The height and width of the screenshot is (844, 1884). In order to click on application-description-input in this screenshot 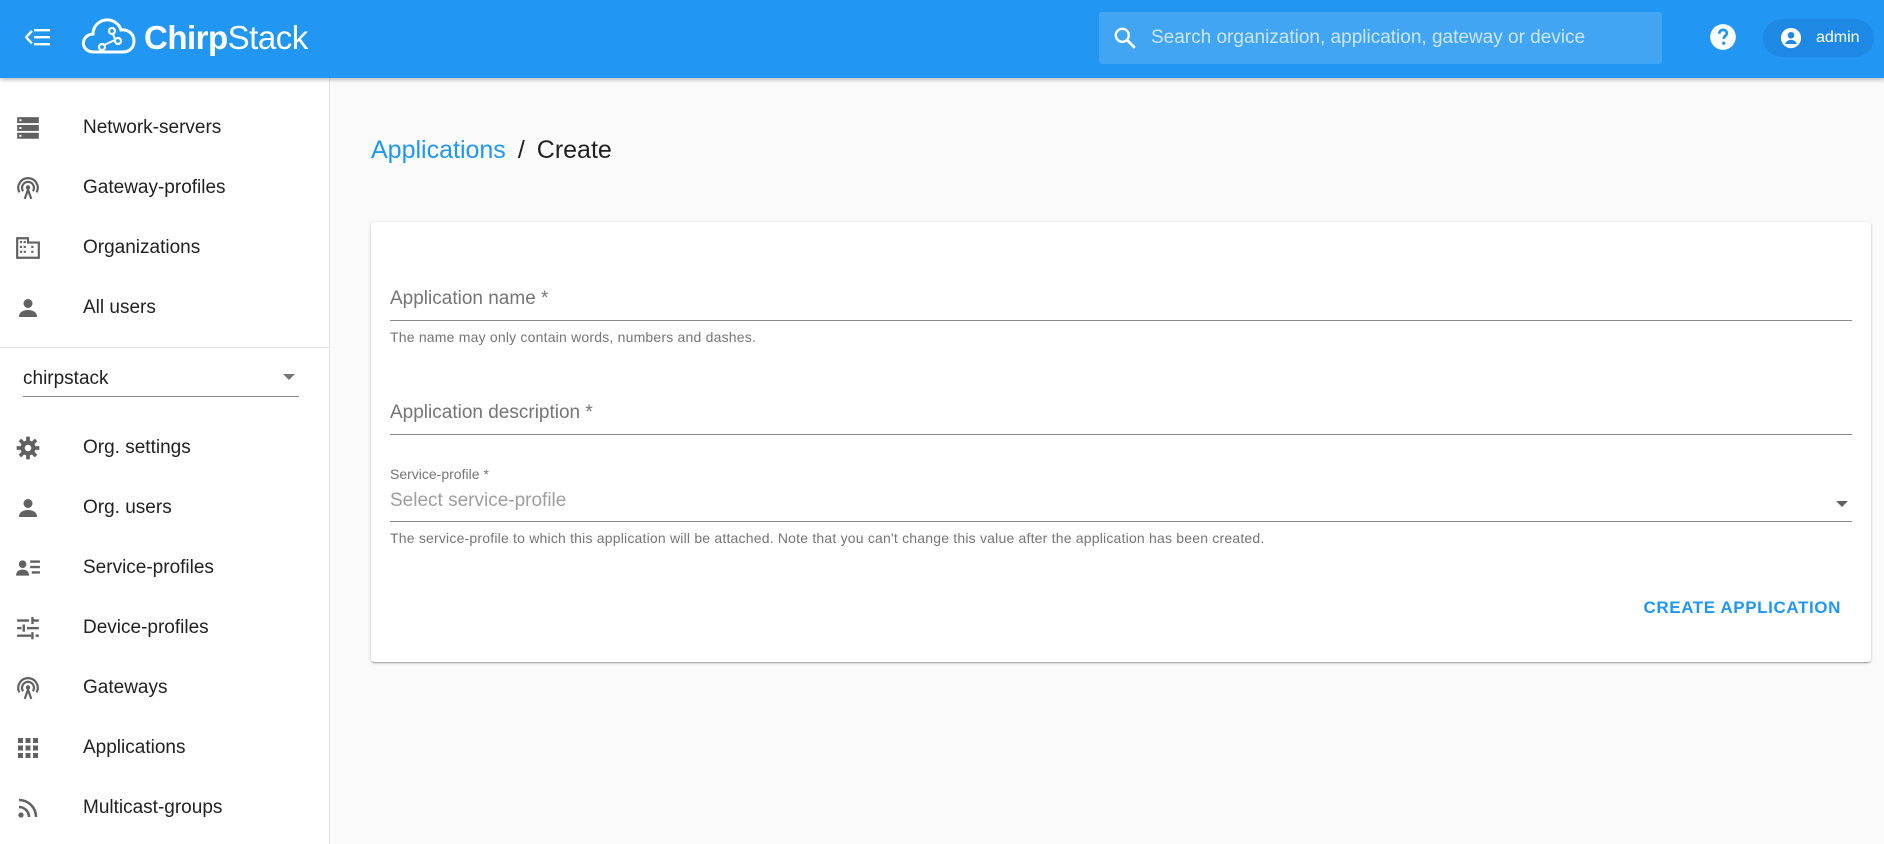, I will do `click(1112, 417)`.